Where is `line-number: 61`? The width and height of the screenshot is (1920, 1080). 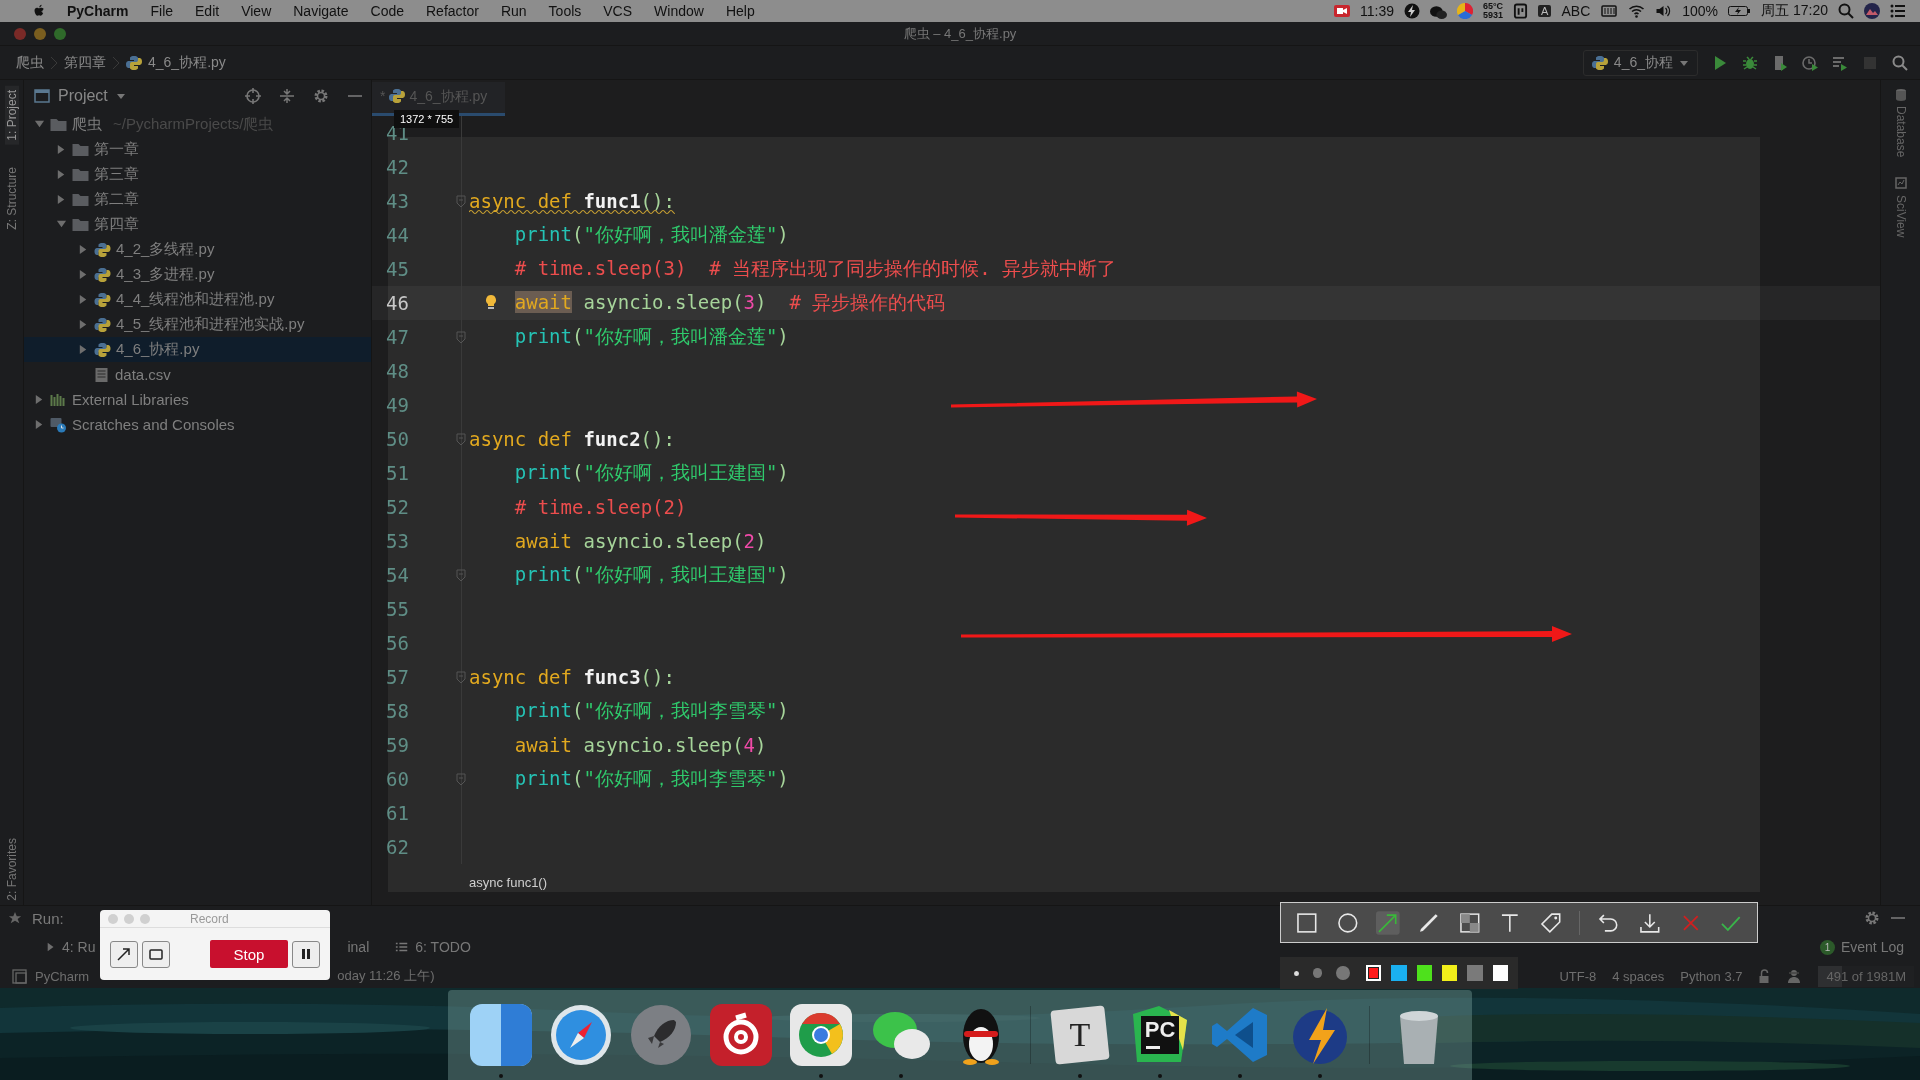 line-number: 61 is located at coordinates (397, 813).